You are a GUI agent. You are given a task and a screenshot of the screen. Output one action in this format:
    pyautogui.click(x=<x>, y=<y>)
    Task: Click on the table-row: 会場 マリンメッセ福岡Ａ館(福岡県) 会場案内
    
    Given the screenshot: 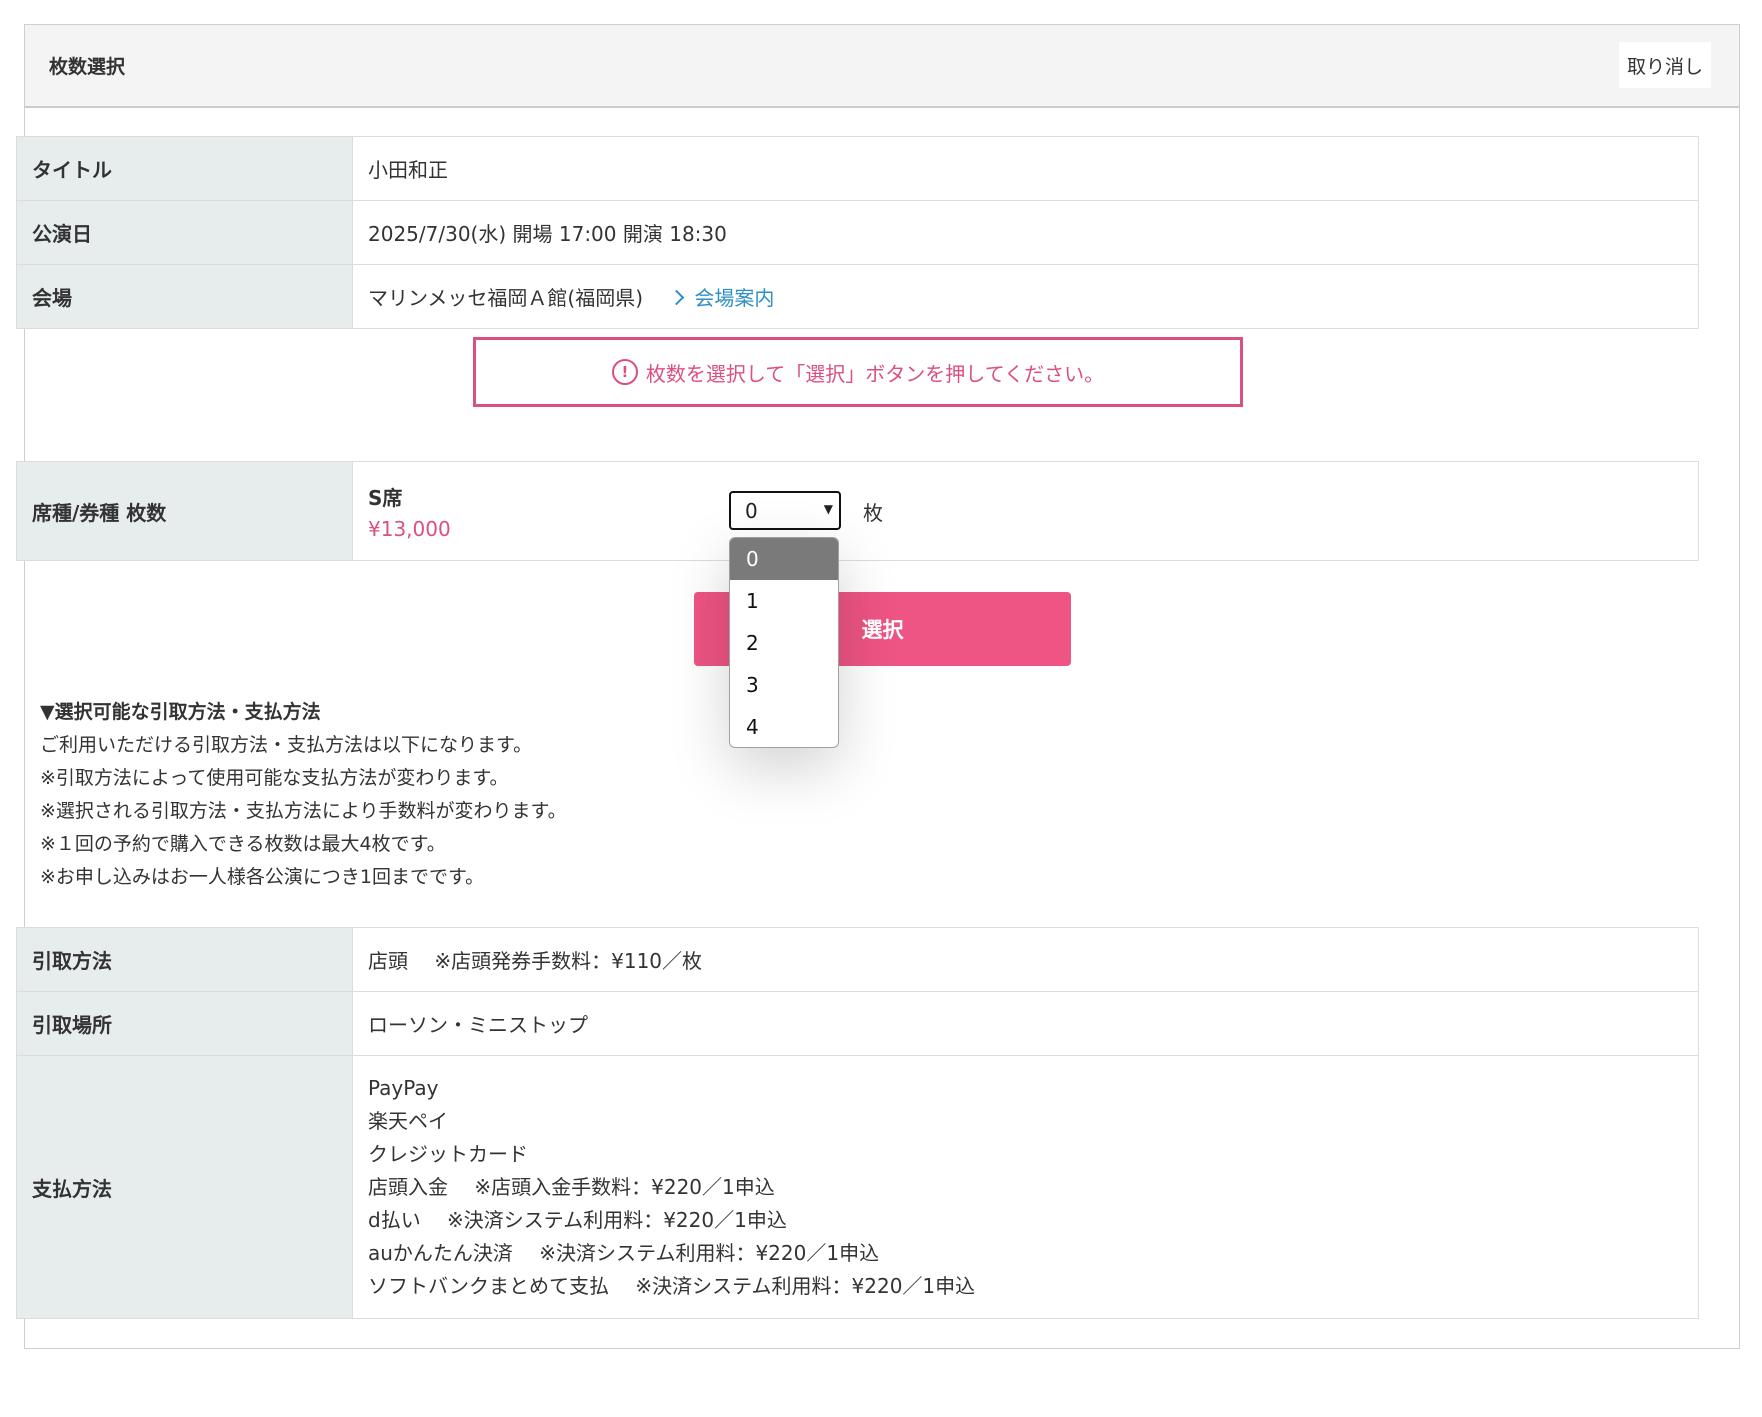 What is the action you would take?
    pyautogui.click(x=857, y=296)
    